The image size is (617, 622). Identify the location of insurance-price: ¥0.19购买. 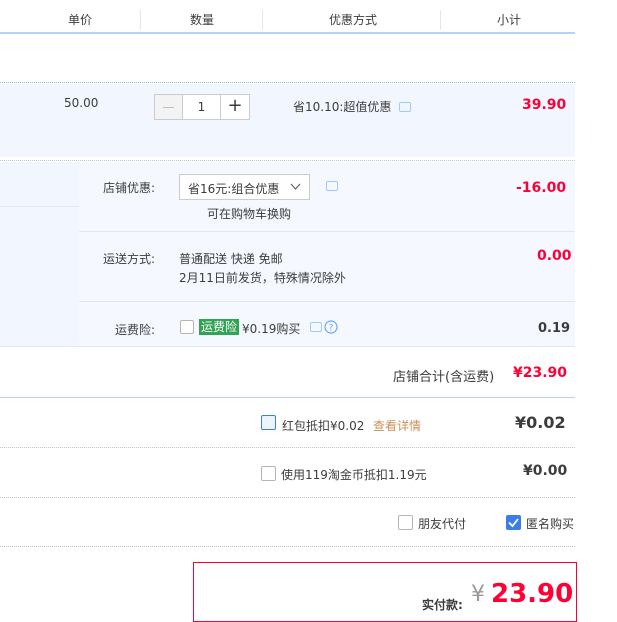
(271, 329).